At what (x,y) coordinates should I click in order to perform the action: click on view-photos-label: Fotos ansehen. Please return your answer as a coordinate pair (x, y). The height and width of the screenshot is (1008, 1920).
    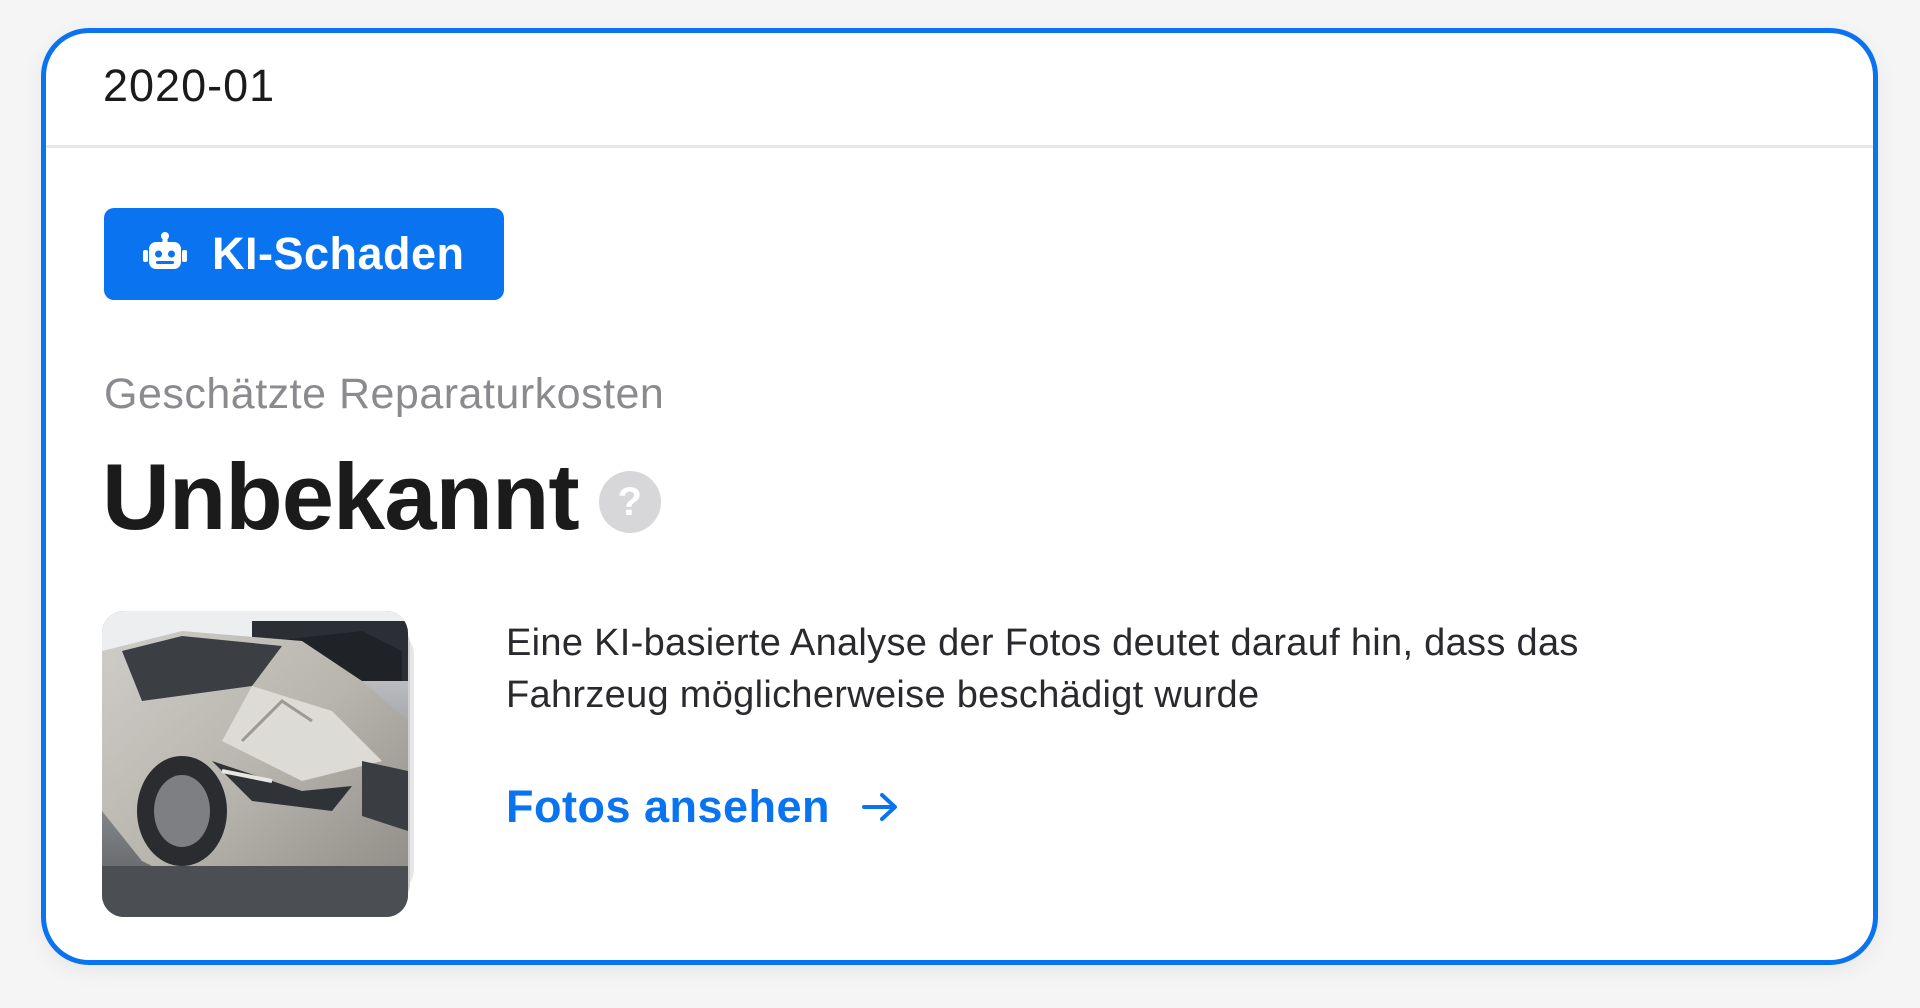
    Looking at the image, I should click on (668, 806).